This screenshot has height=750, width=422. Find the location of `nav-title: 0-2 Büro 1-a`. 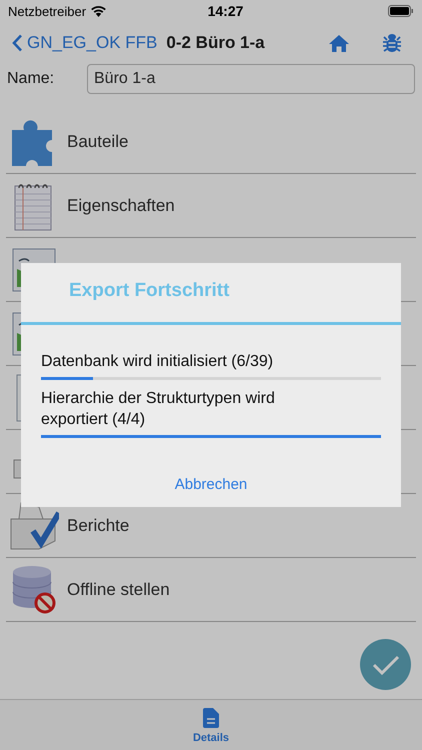

nav-title: 0-2 Büro 1-a is located at coordinates (216, 43).